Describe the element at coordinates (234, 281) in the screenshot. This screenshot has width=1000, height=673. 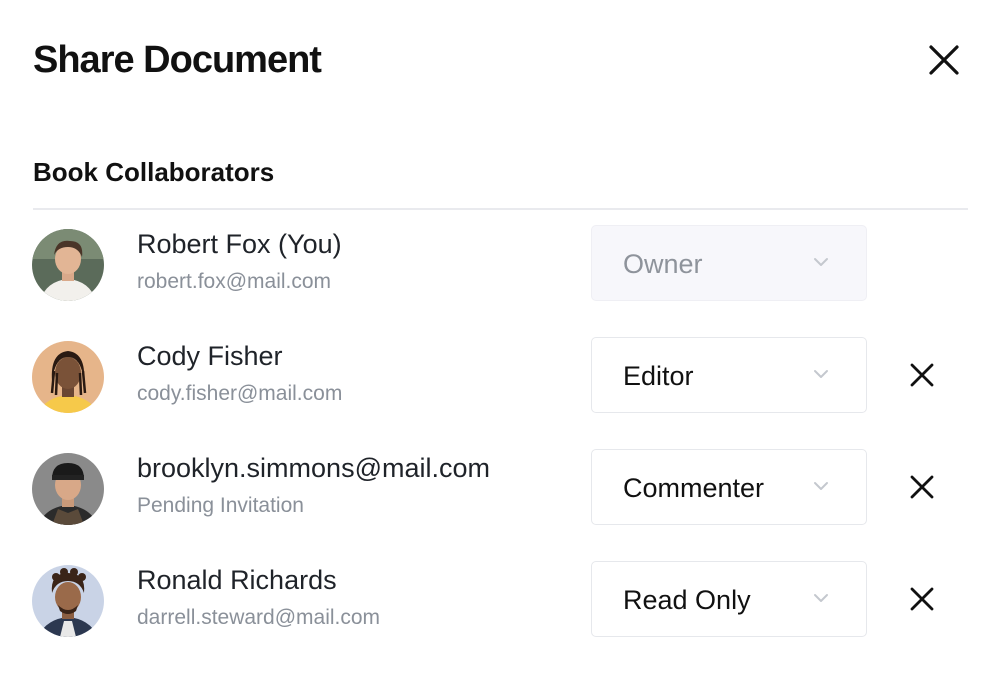
I see `collaborator-email: robert.fox@mail.com` at that location.